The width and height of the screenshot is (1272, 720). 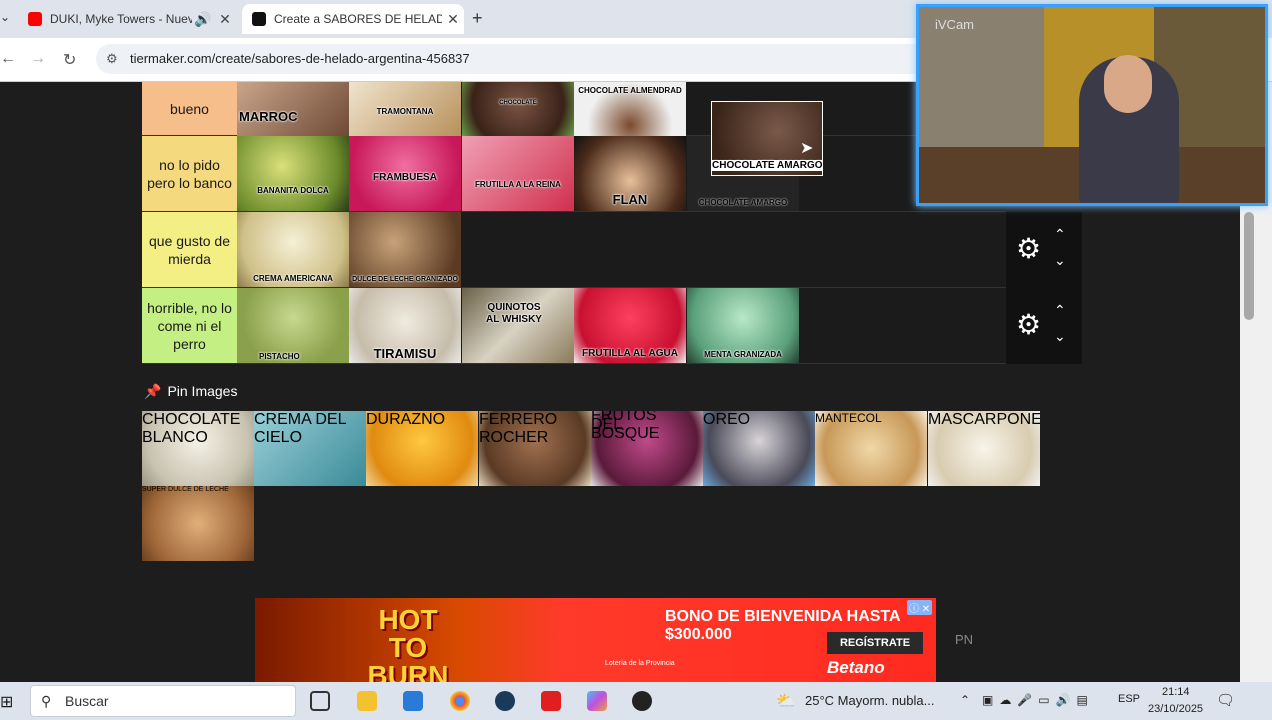 What do you see at coordinates (597, 701) in the screenshot?
I see `copilot-icon` at bounding box center [597, 701].